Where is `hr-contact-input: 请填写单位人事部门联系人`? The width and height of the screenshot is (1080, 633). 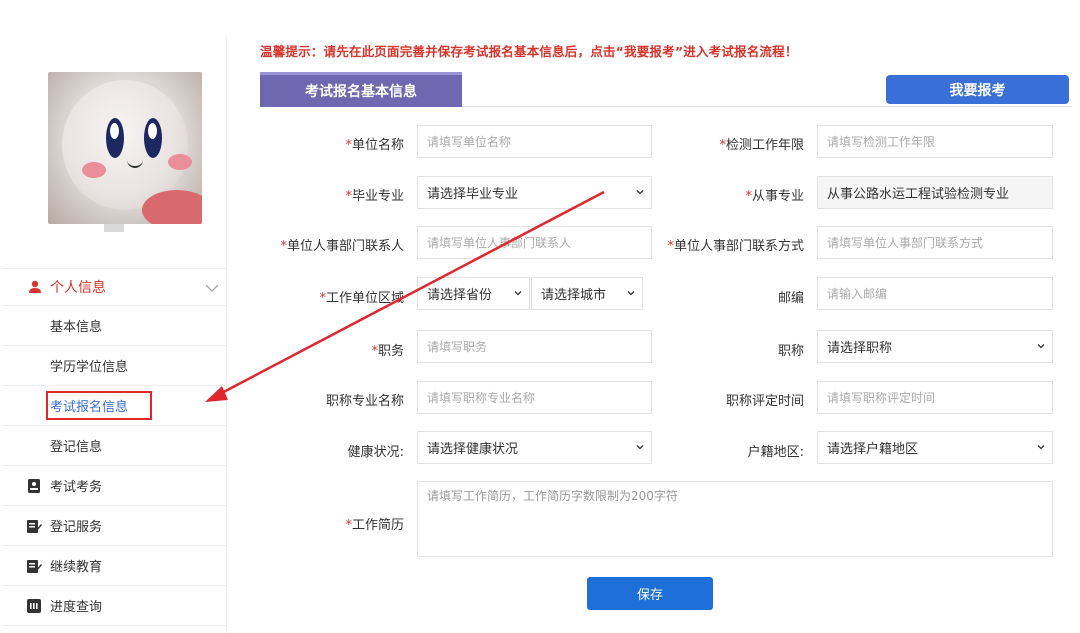 hr-contact-input: 请填写单位人事部门联系人 is located at coordinates (534, 242).